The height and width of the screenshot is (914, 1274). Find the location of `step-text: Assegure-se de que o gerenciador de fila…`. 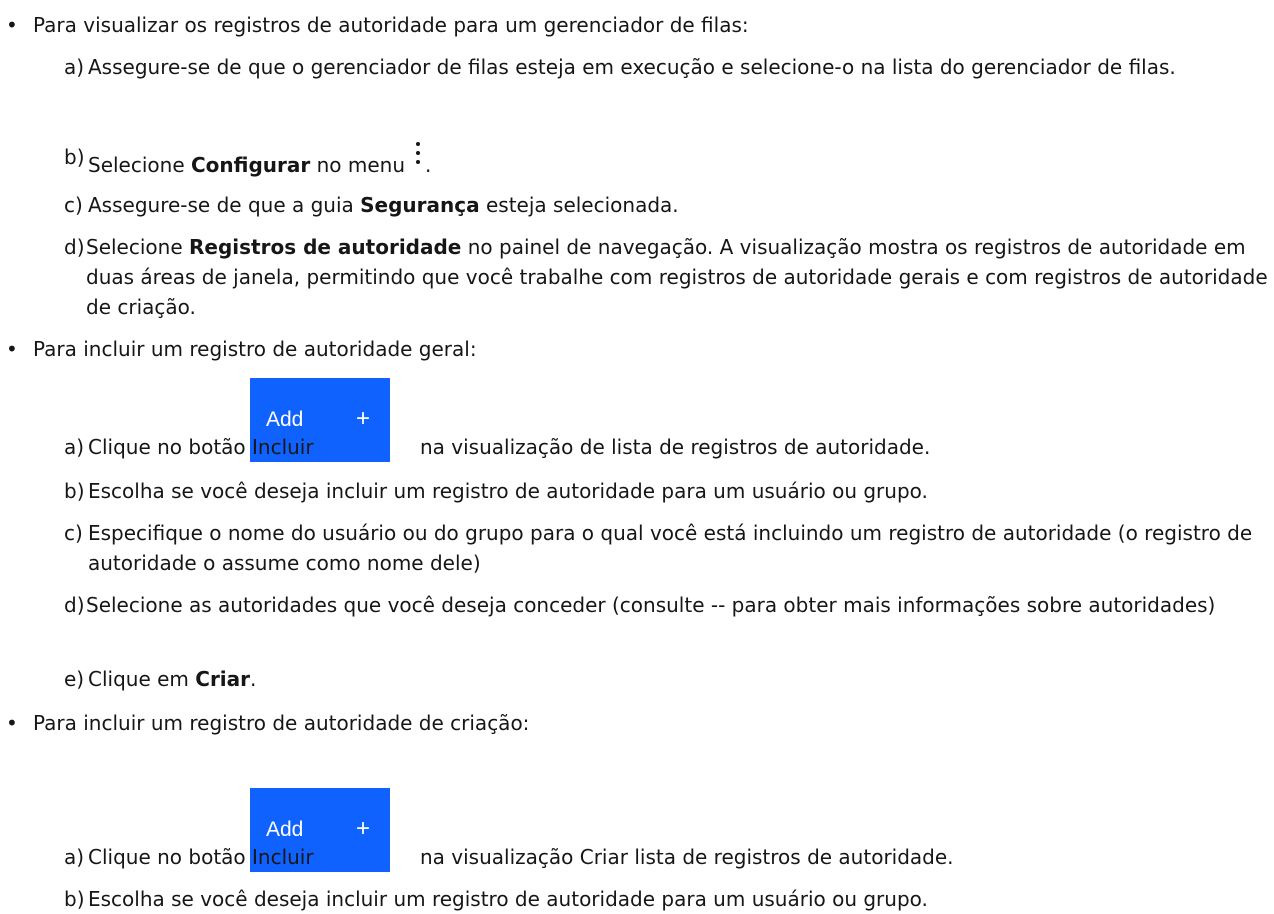

step-text: Assegure-se de que o gerenciador de fila… is located at coordinates (632, 67).